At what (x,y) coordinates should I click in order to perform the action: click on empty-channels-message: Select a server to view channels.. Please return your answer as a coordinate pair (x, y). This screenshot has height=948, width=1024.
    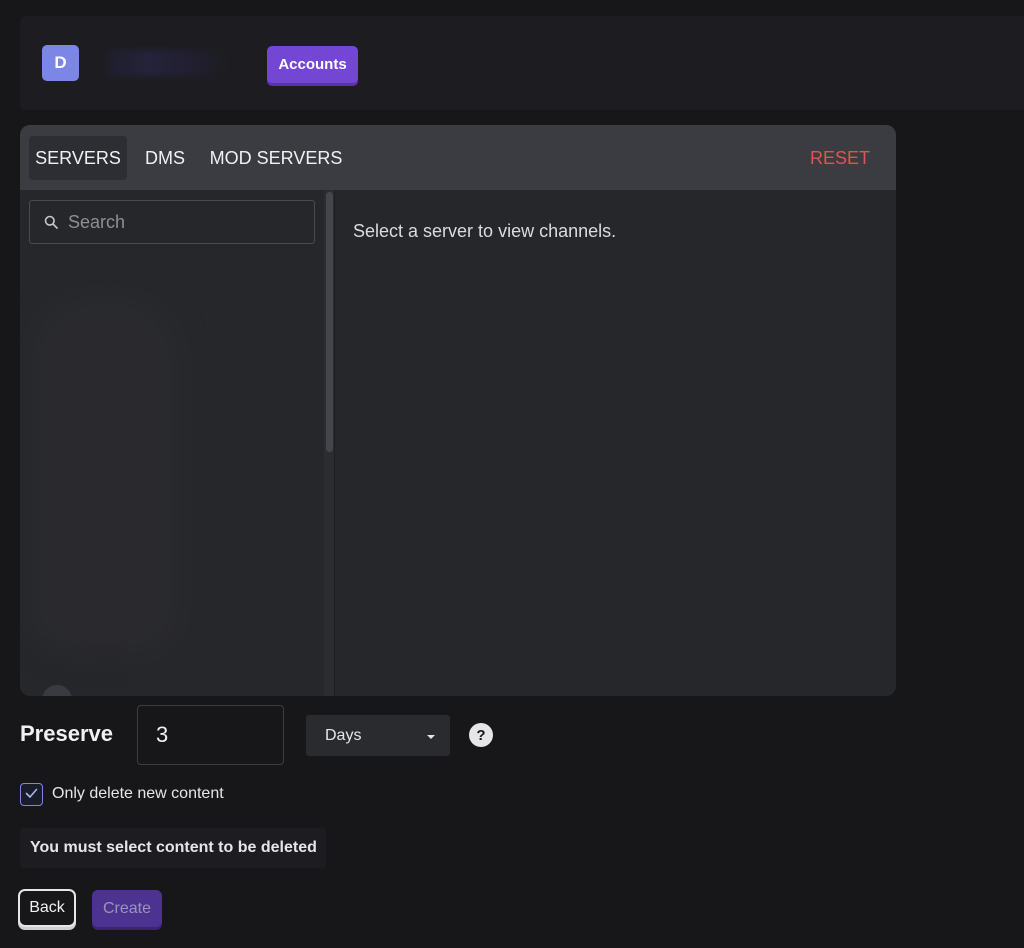
    Looking at the image, I should click on (485, 231).